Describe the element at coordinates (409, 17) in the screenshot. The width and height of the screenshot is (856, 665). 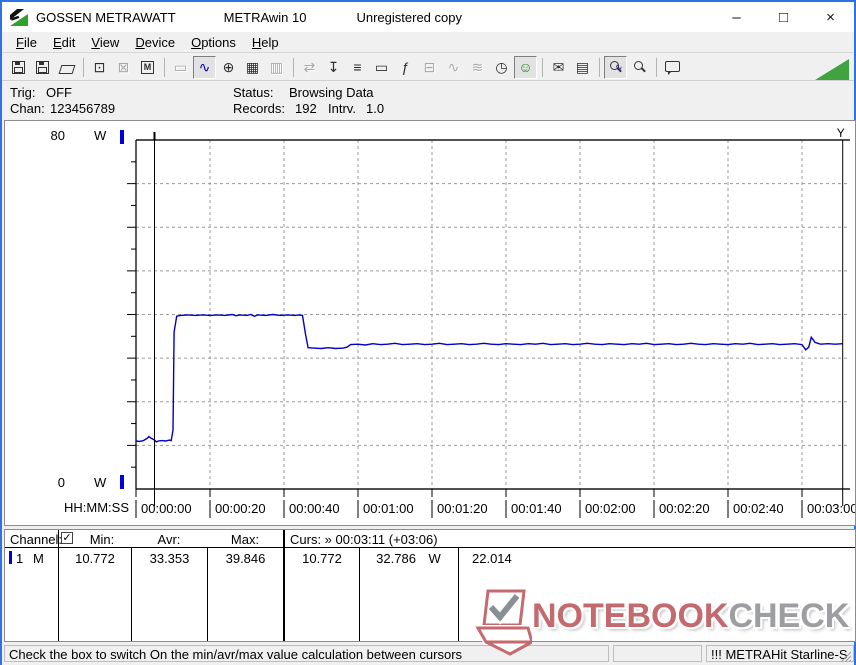
I see `window-title-status: Unregistered copy` at that location.